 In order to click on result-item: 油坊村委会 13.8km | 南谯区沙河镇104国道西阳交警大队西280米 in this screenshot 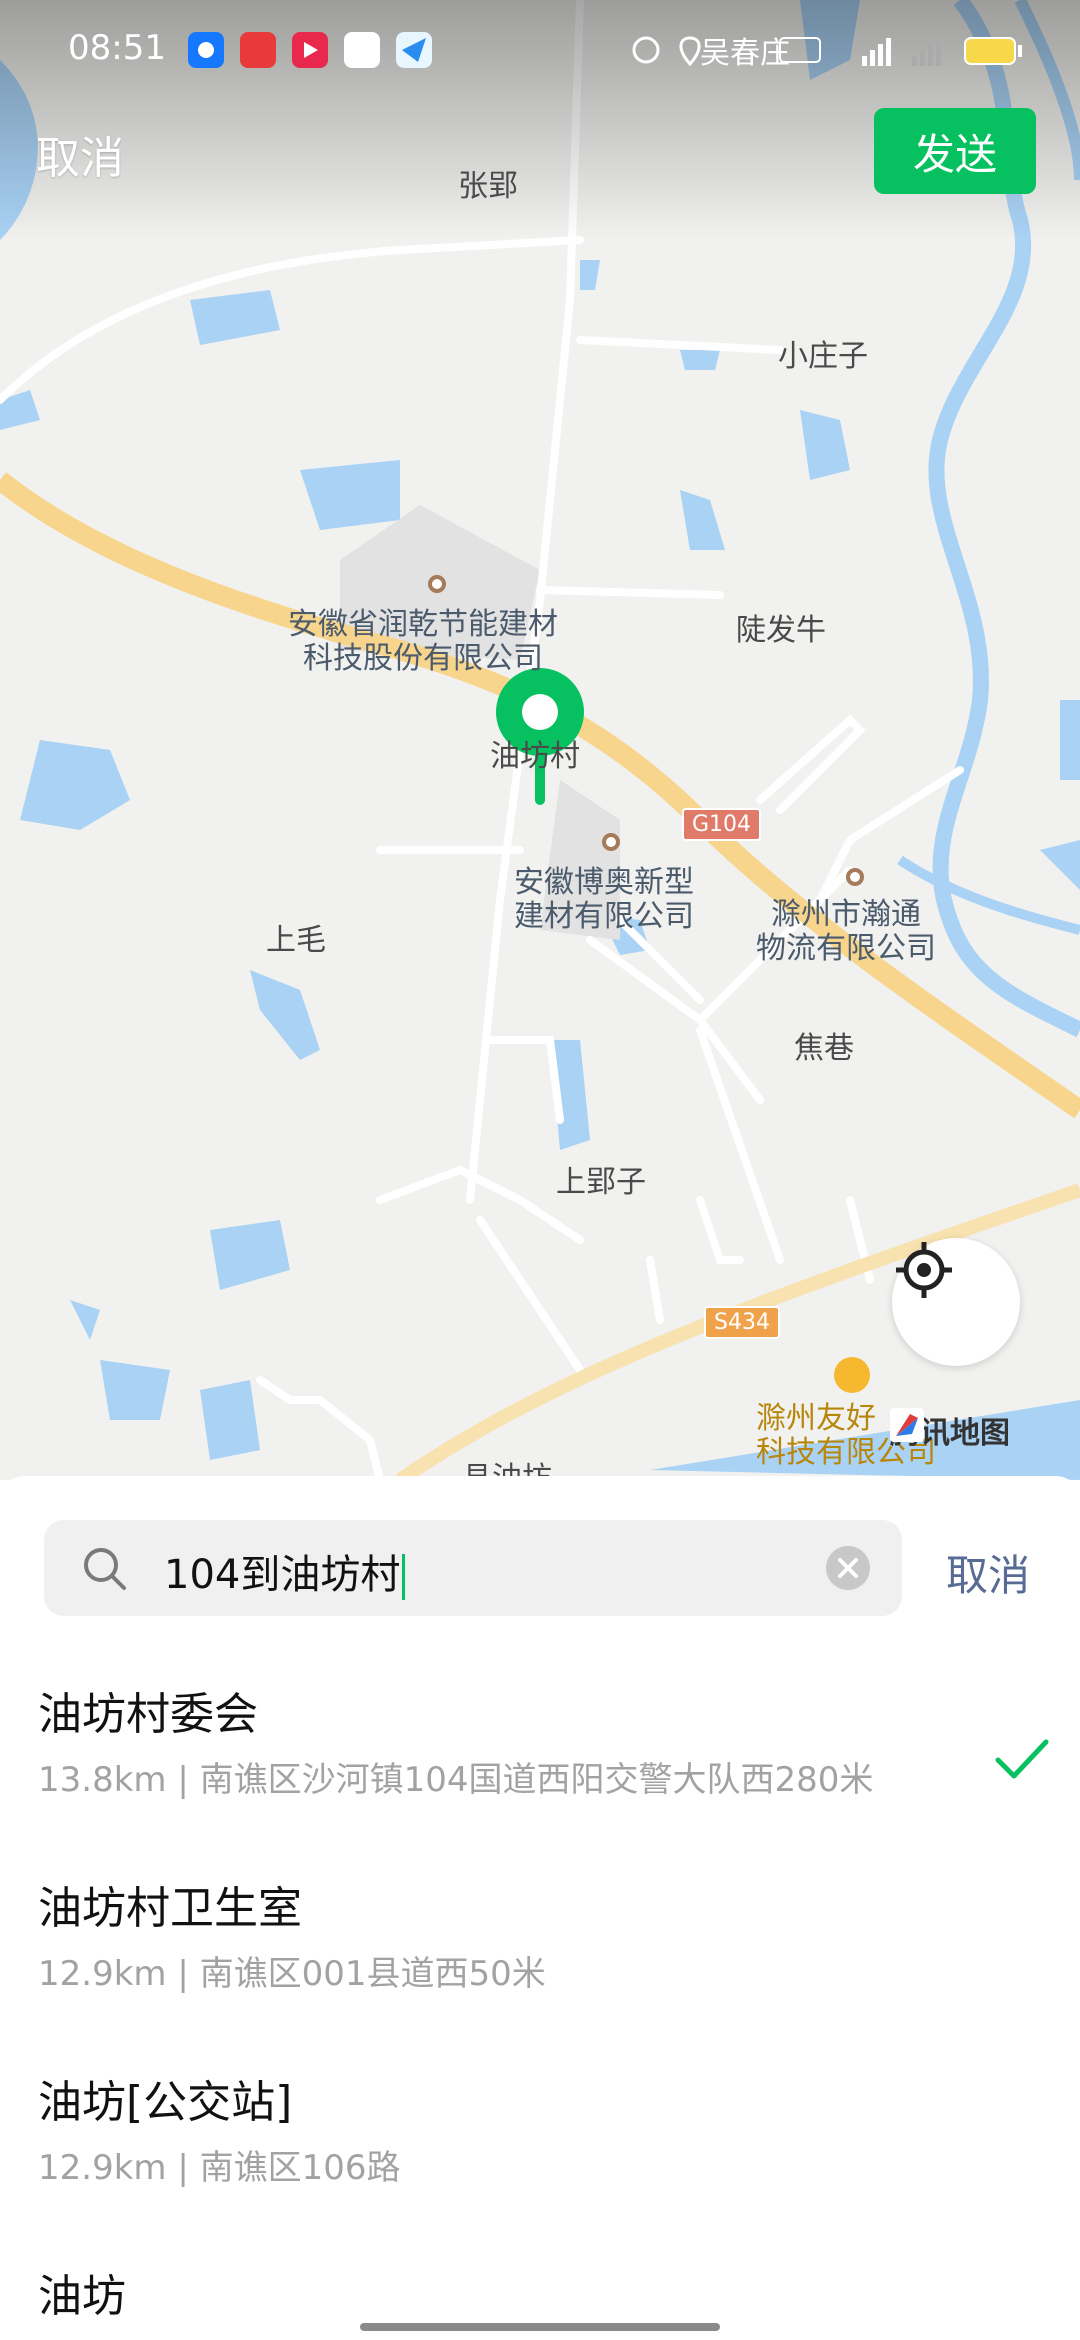, I will do `click(538, 1739)`.